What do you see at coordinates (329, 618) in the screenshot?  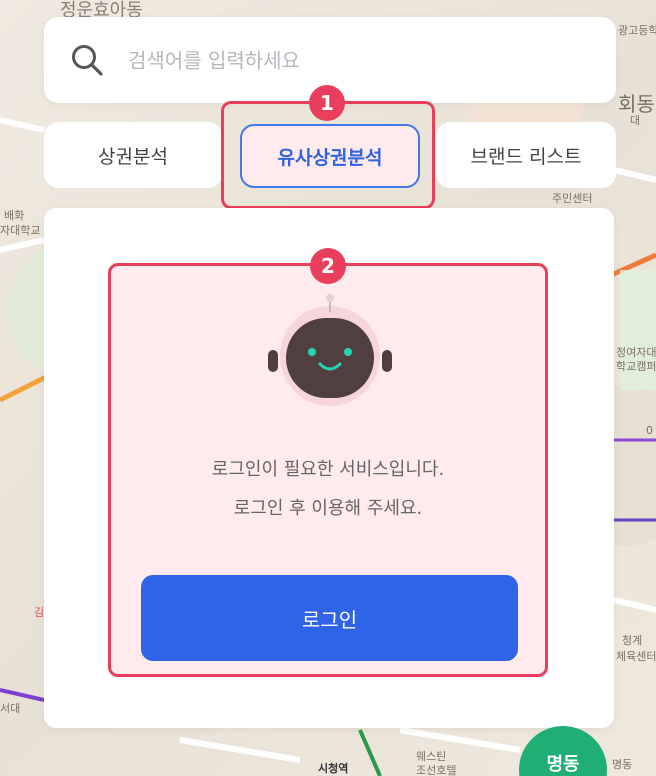 I see `login-button: 로그인` at bounding box center [329, 618].